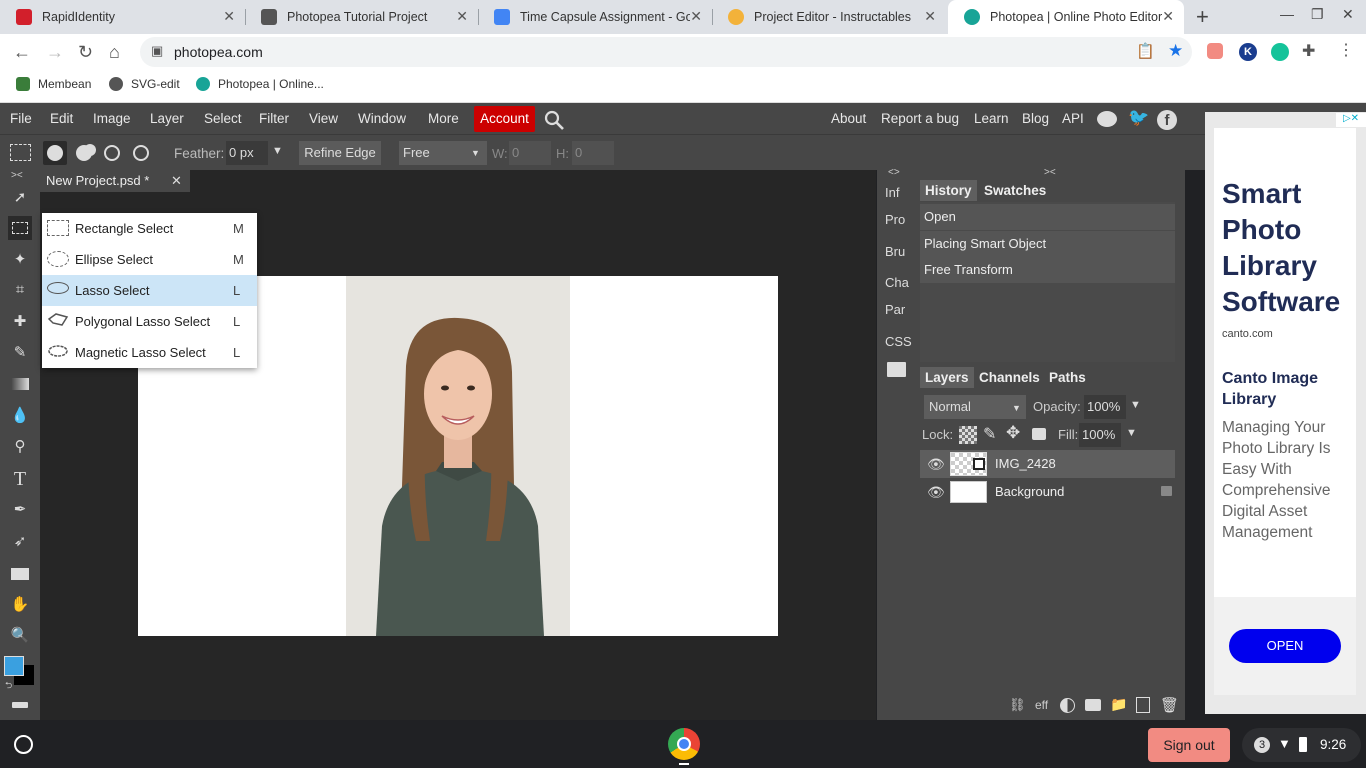 This screenshot has height=768, width=1366. I want to click on extension-icon, so click(1215, 51).